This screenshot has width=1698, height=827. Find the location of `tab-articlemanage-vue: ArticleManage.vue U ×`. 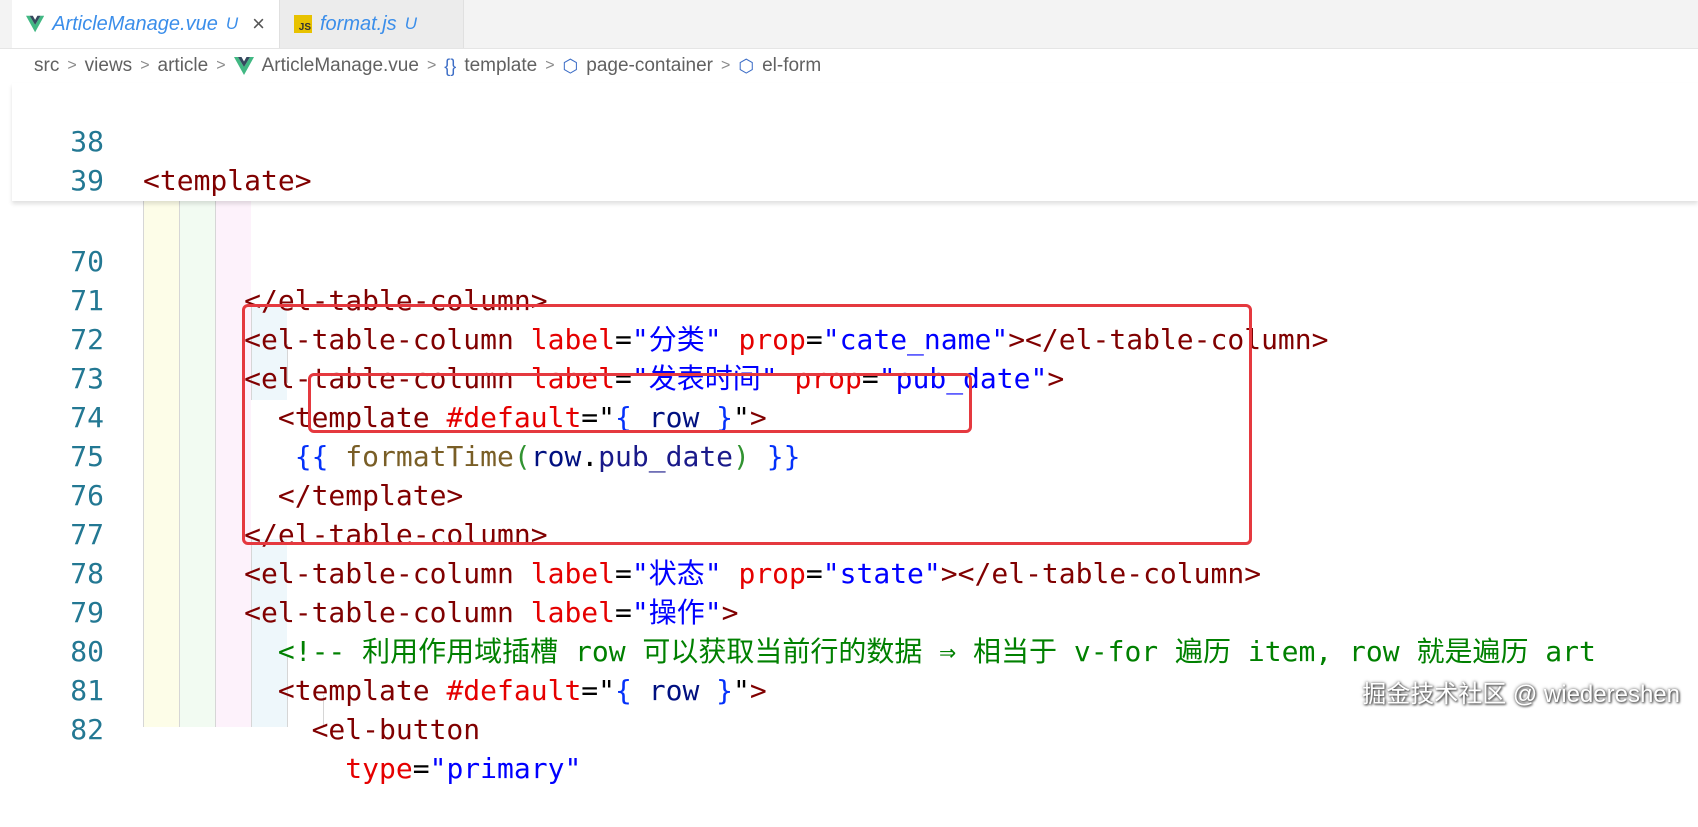

tab-articlemanage-vue: ArticleManage.vue U × is located at coordinates (146, 24).